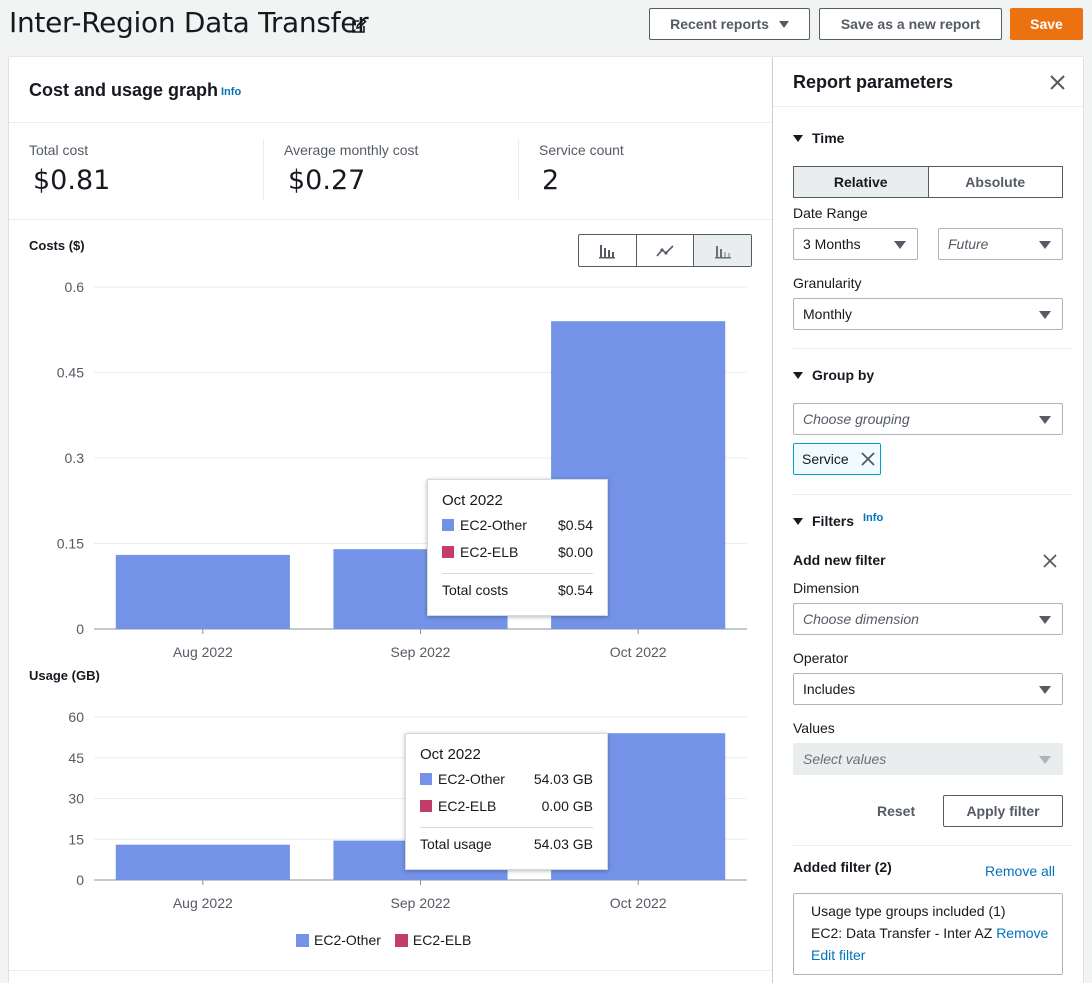 This screenshot has width=1092, height=983. Describe the element at coordinates (902, 933) in the screenshot. I see `filter-value: EC2: Data Transfer - Inter AZ` at that location.